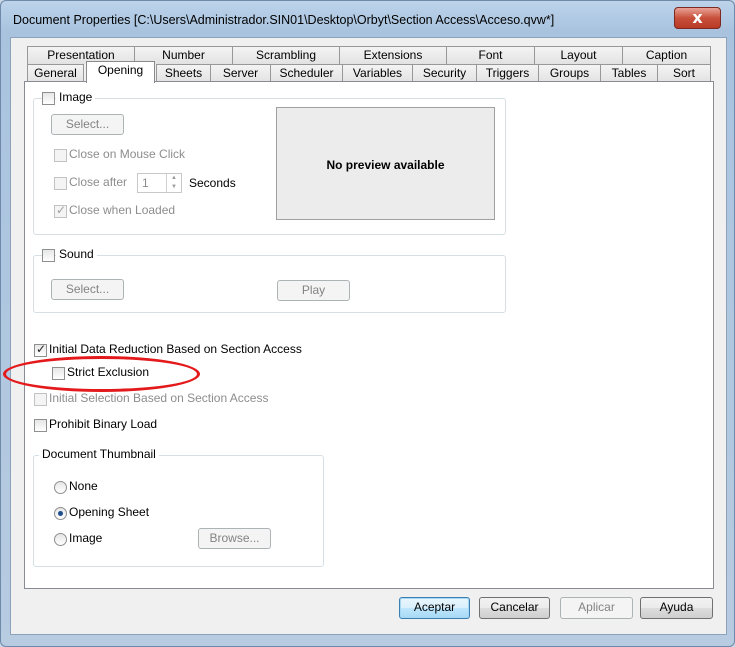  I want to click on image-preview: No preview available, so click(385, 163).